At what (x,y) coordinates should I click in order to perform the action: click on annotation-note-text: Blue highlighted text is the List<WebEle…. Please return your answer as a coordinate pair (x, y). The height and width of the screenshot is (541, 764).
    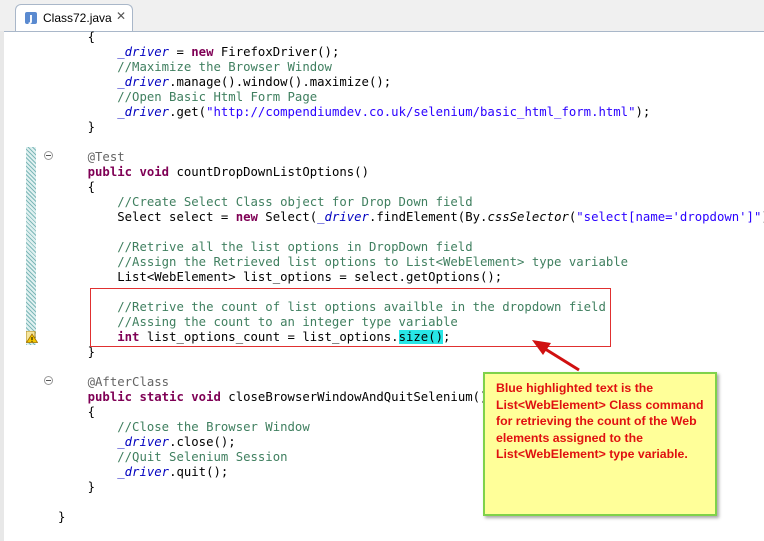
    Looking at the image, I should click on (600, 421).